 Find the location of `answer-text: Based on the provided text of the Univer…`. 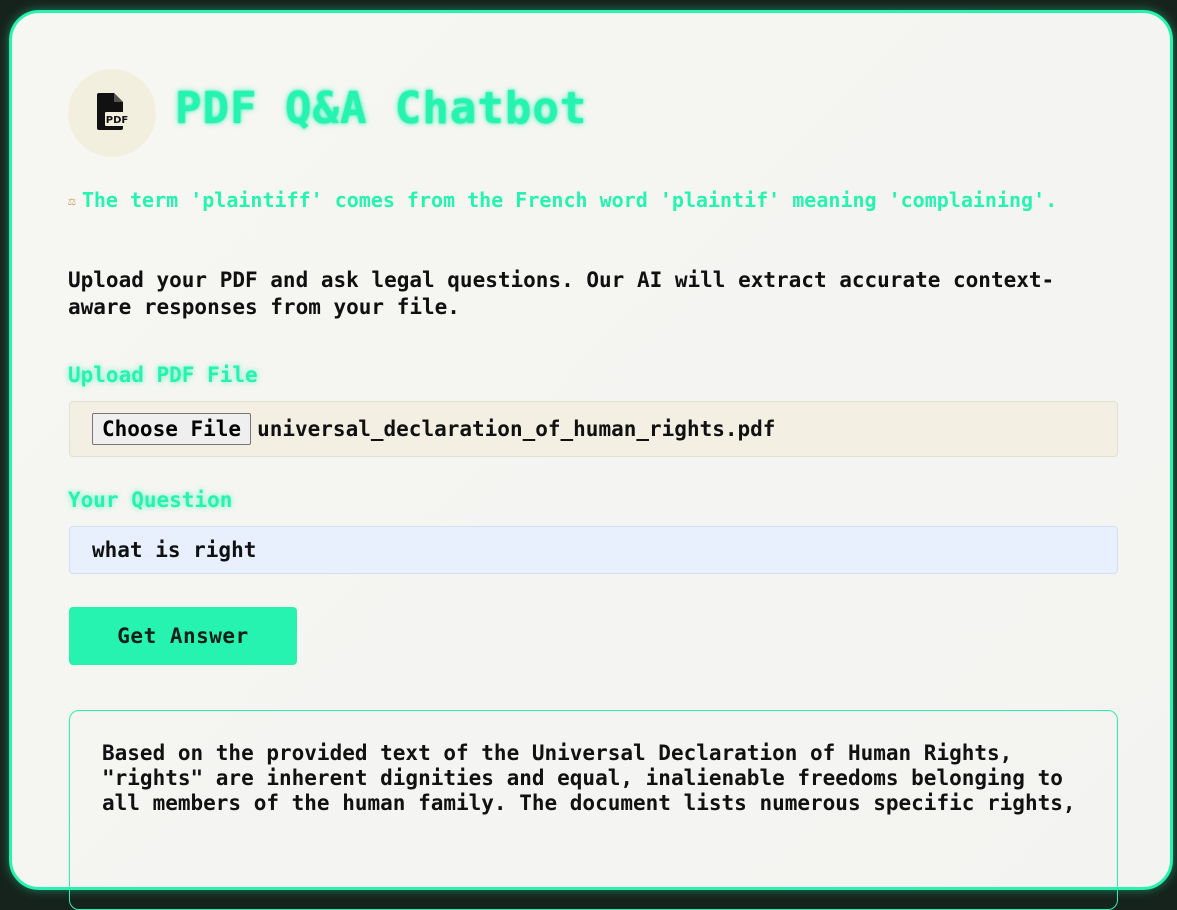

answer-text: Based on the provided text of the Univer… is located at coordinates (589, 778).